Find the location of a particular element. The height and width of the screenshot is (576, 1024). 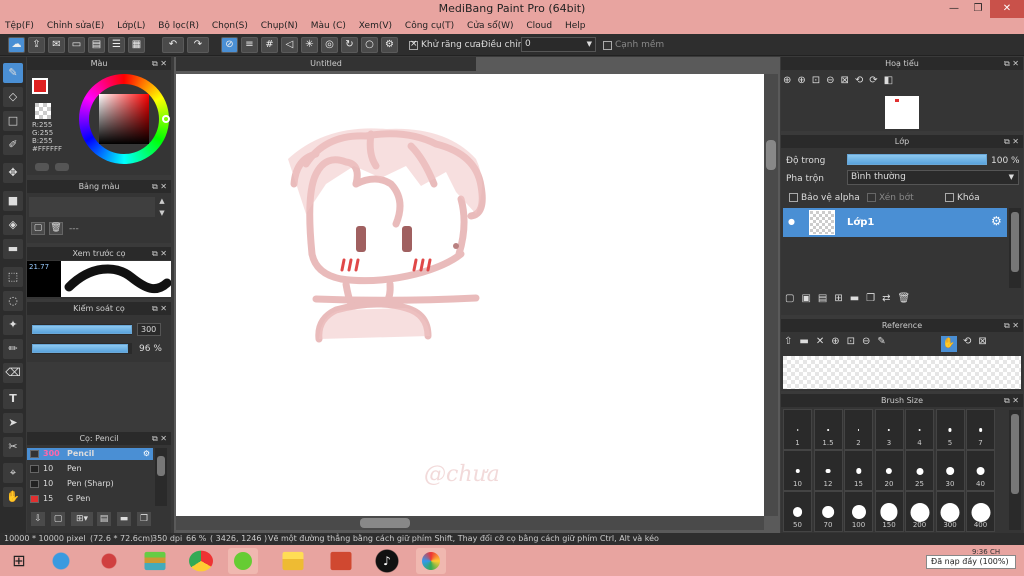

bucket-tool-icon: ◈ is located at coordinates (13, 225).